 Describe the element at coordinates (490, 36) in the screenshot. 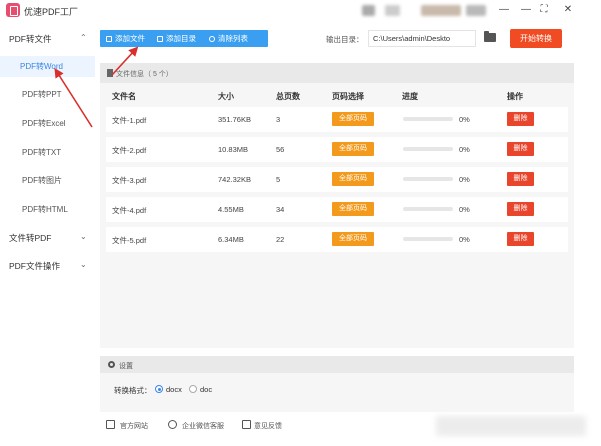

I see `browse-folder-icon` at that location.